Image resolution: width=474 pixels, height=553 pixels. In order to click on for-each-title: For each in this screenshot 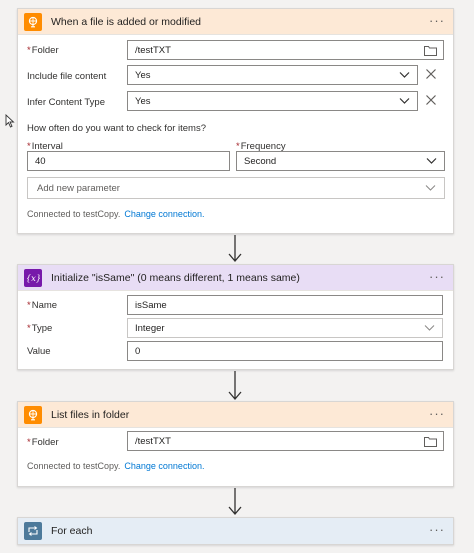, I will do `click(72, 531)`.